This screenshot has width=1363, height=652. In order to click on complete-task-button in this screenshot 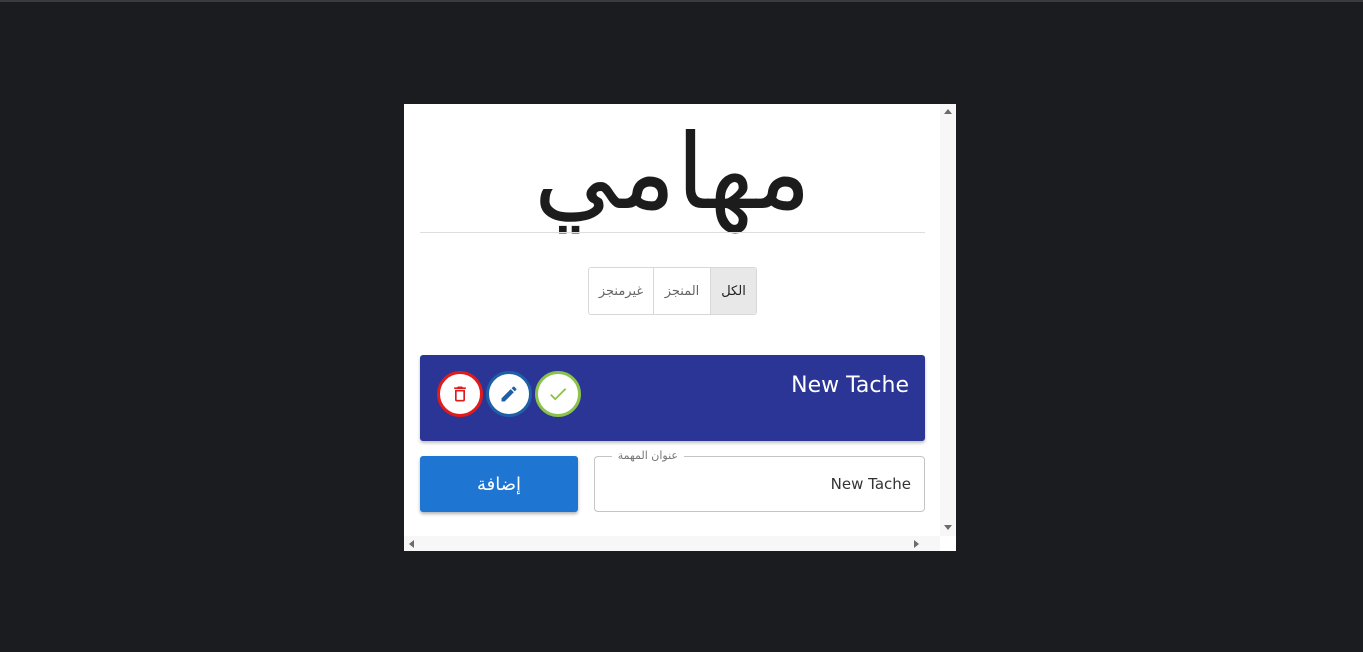, I will do `click(558, 394)`.